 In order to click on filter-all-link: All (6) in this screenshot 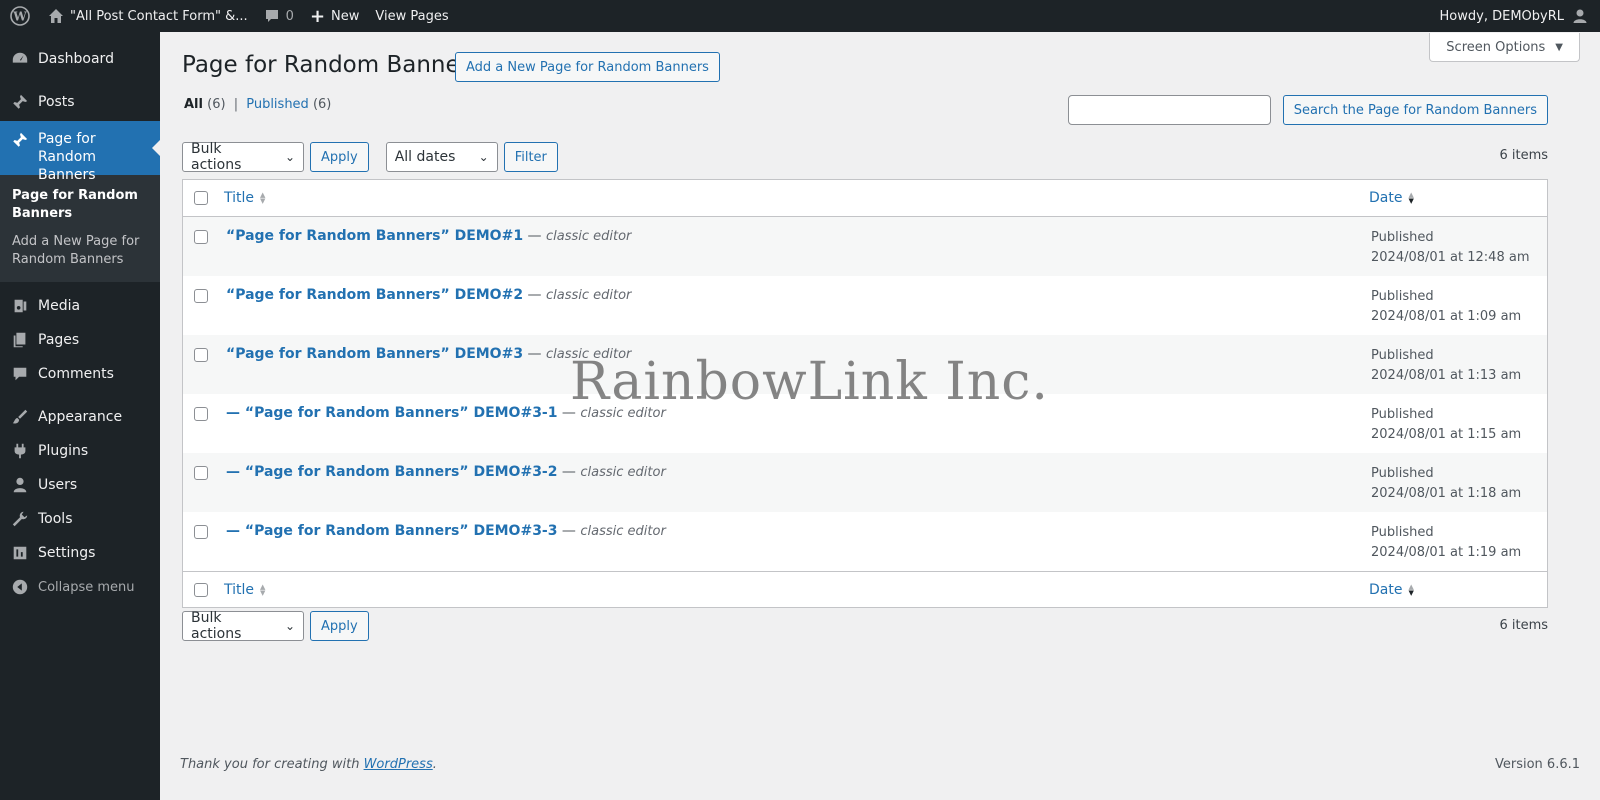, I will do `click(205, 104)`.